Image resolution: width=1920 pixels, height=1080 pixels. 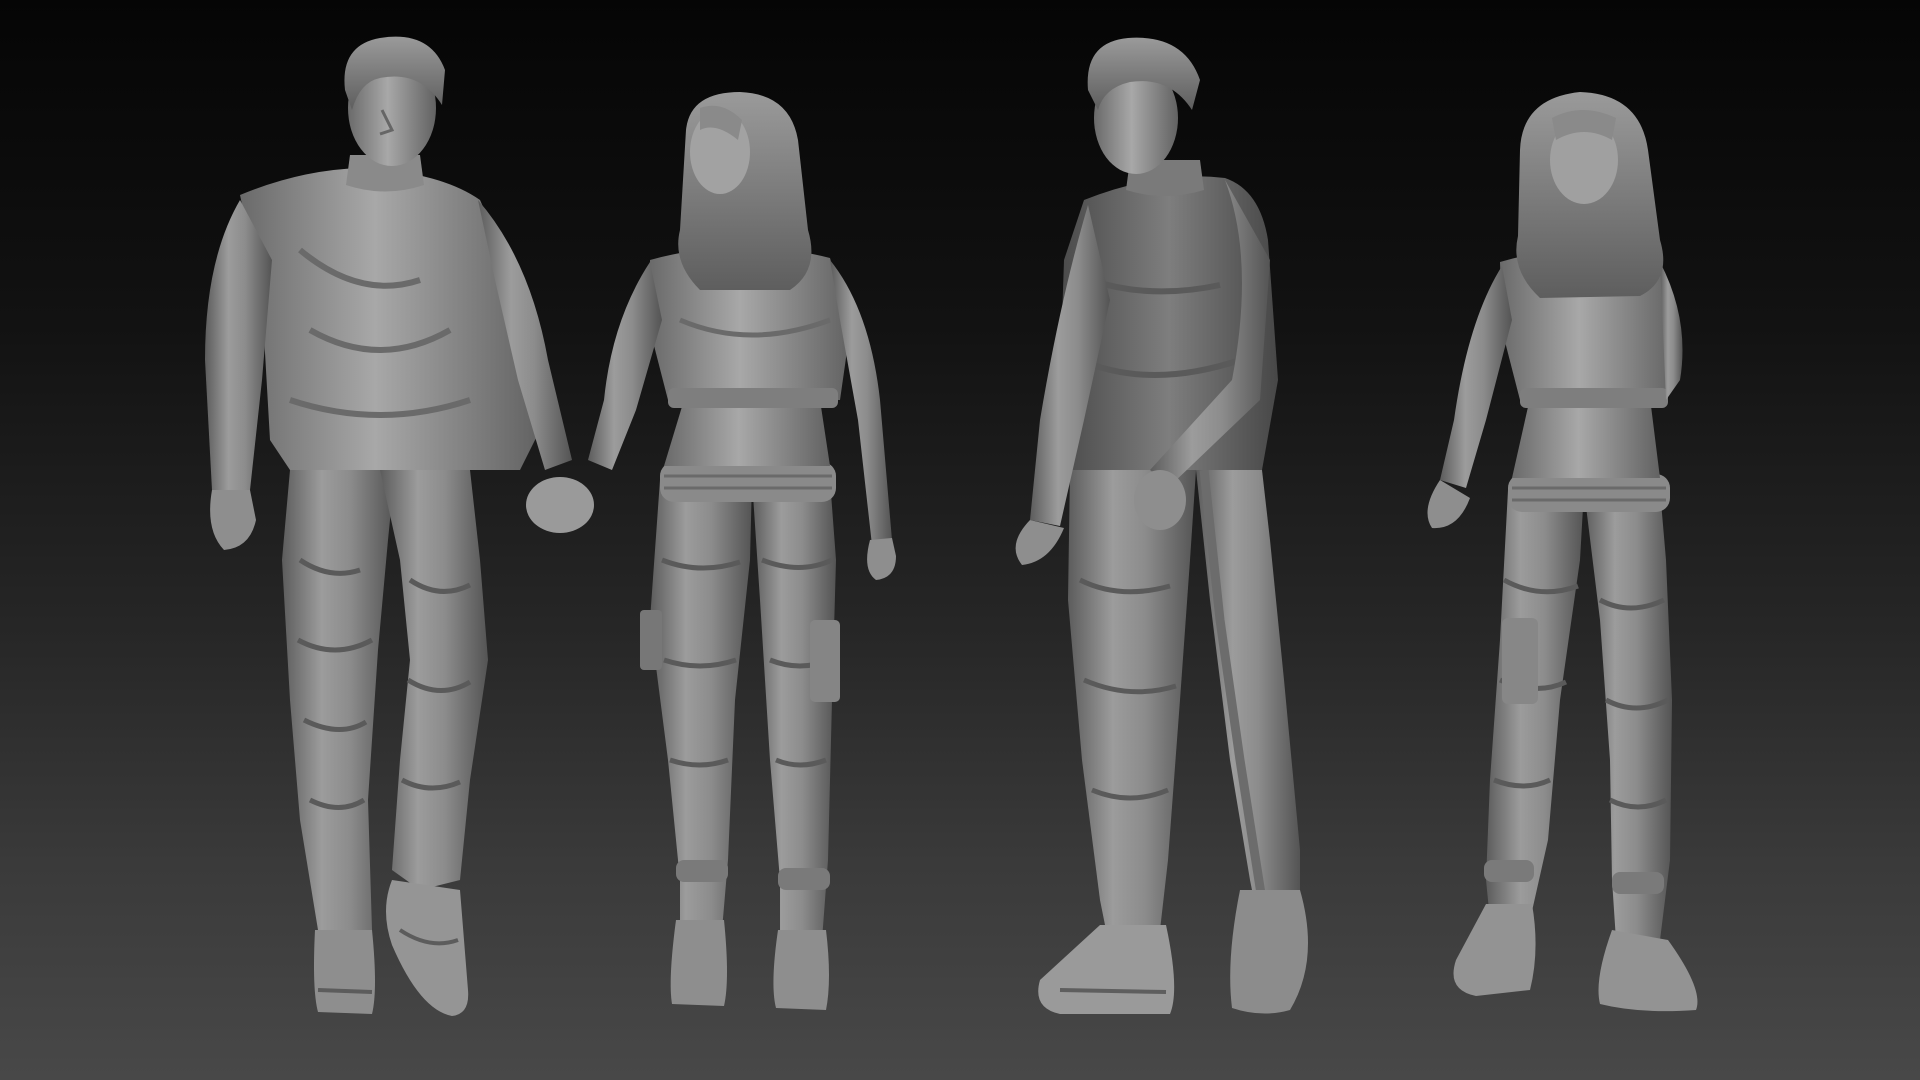 What do you see at coordinates (1562, 552) in the screenshot?
I see `figure-woman-angle` at bounding box center [1562, 552].